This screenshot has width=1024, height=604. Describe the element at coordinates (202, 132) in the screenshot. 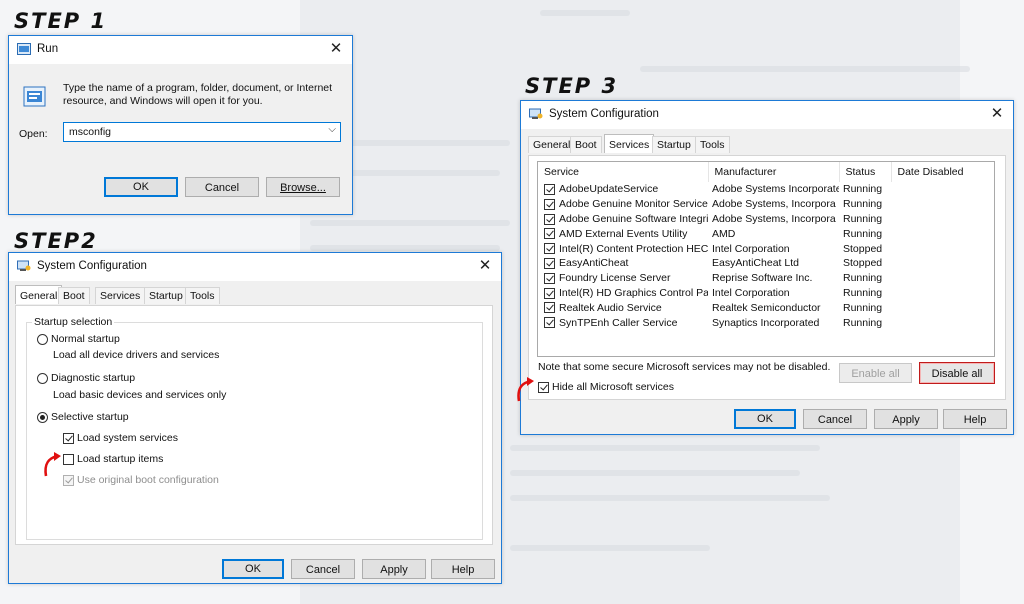

I see `open-combobox: msconfig ⌵` at that location.